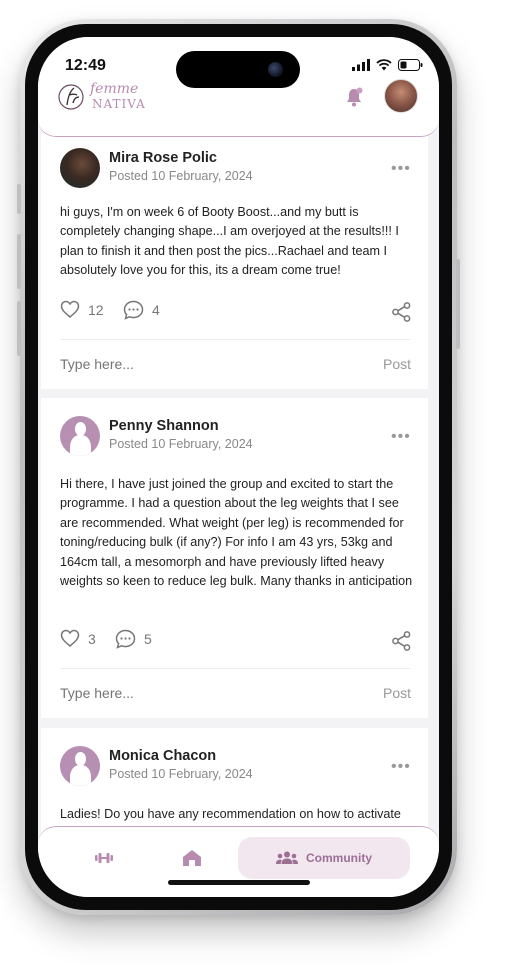 Image resolution: width=512 pixels, height=969 pixels. What do you see at coordinates (384, 65) in the screenshot?
I see `wifi-icon` at bounding box center [384, 65].